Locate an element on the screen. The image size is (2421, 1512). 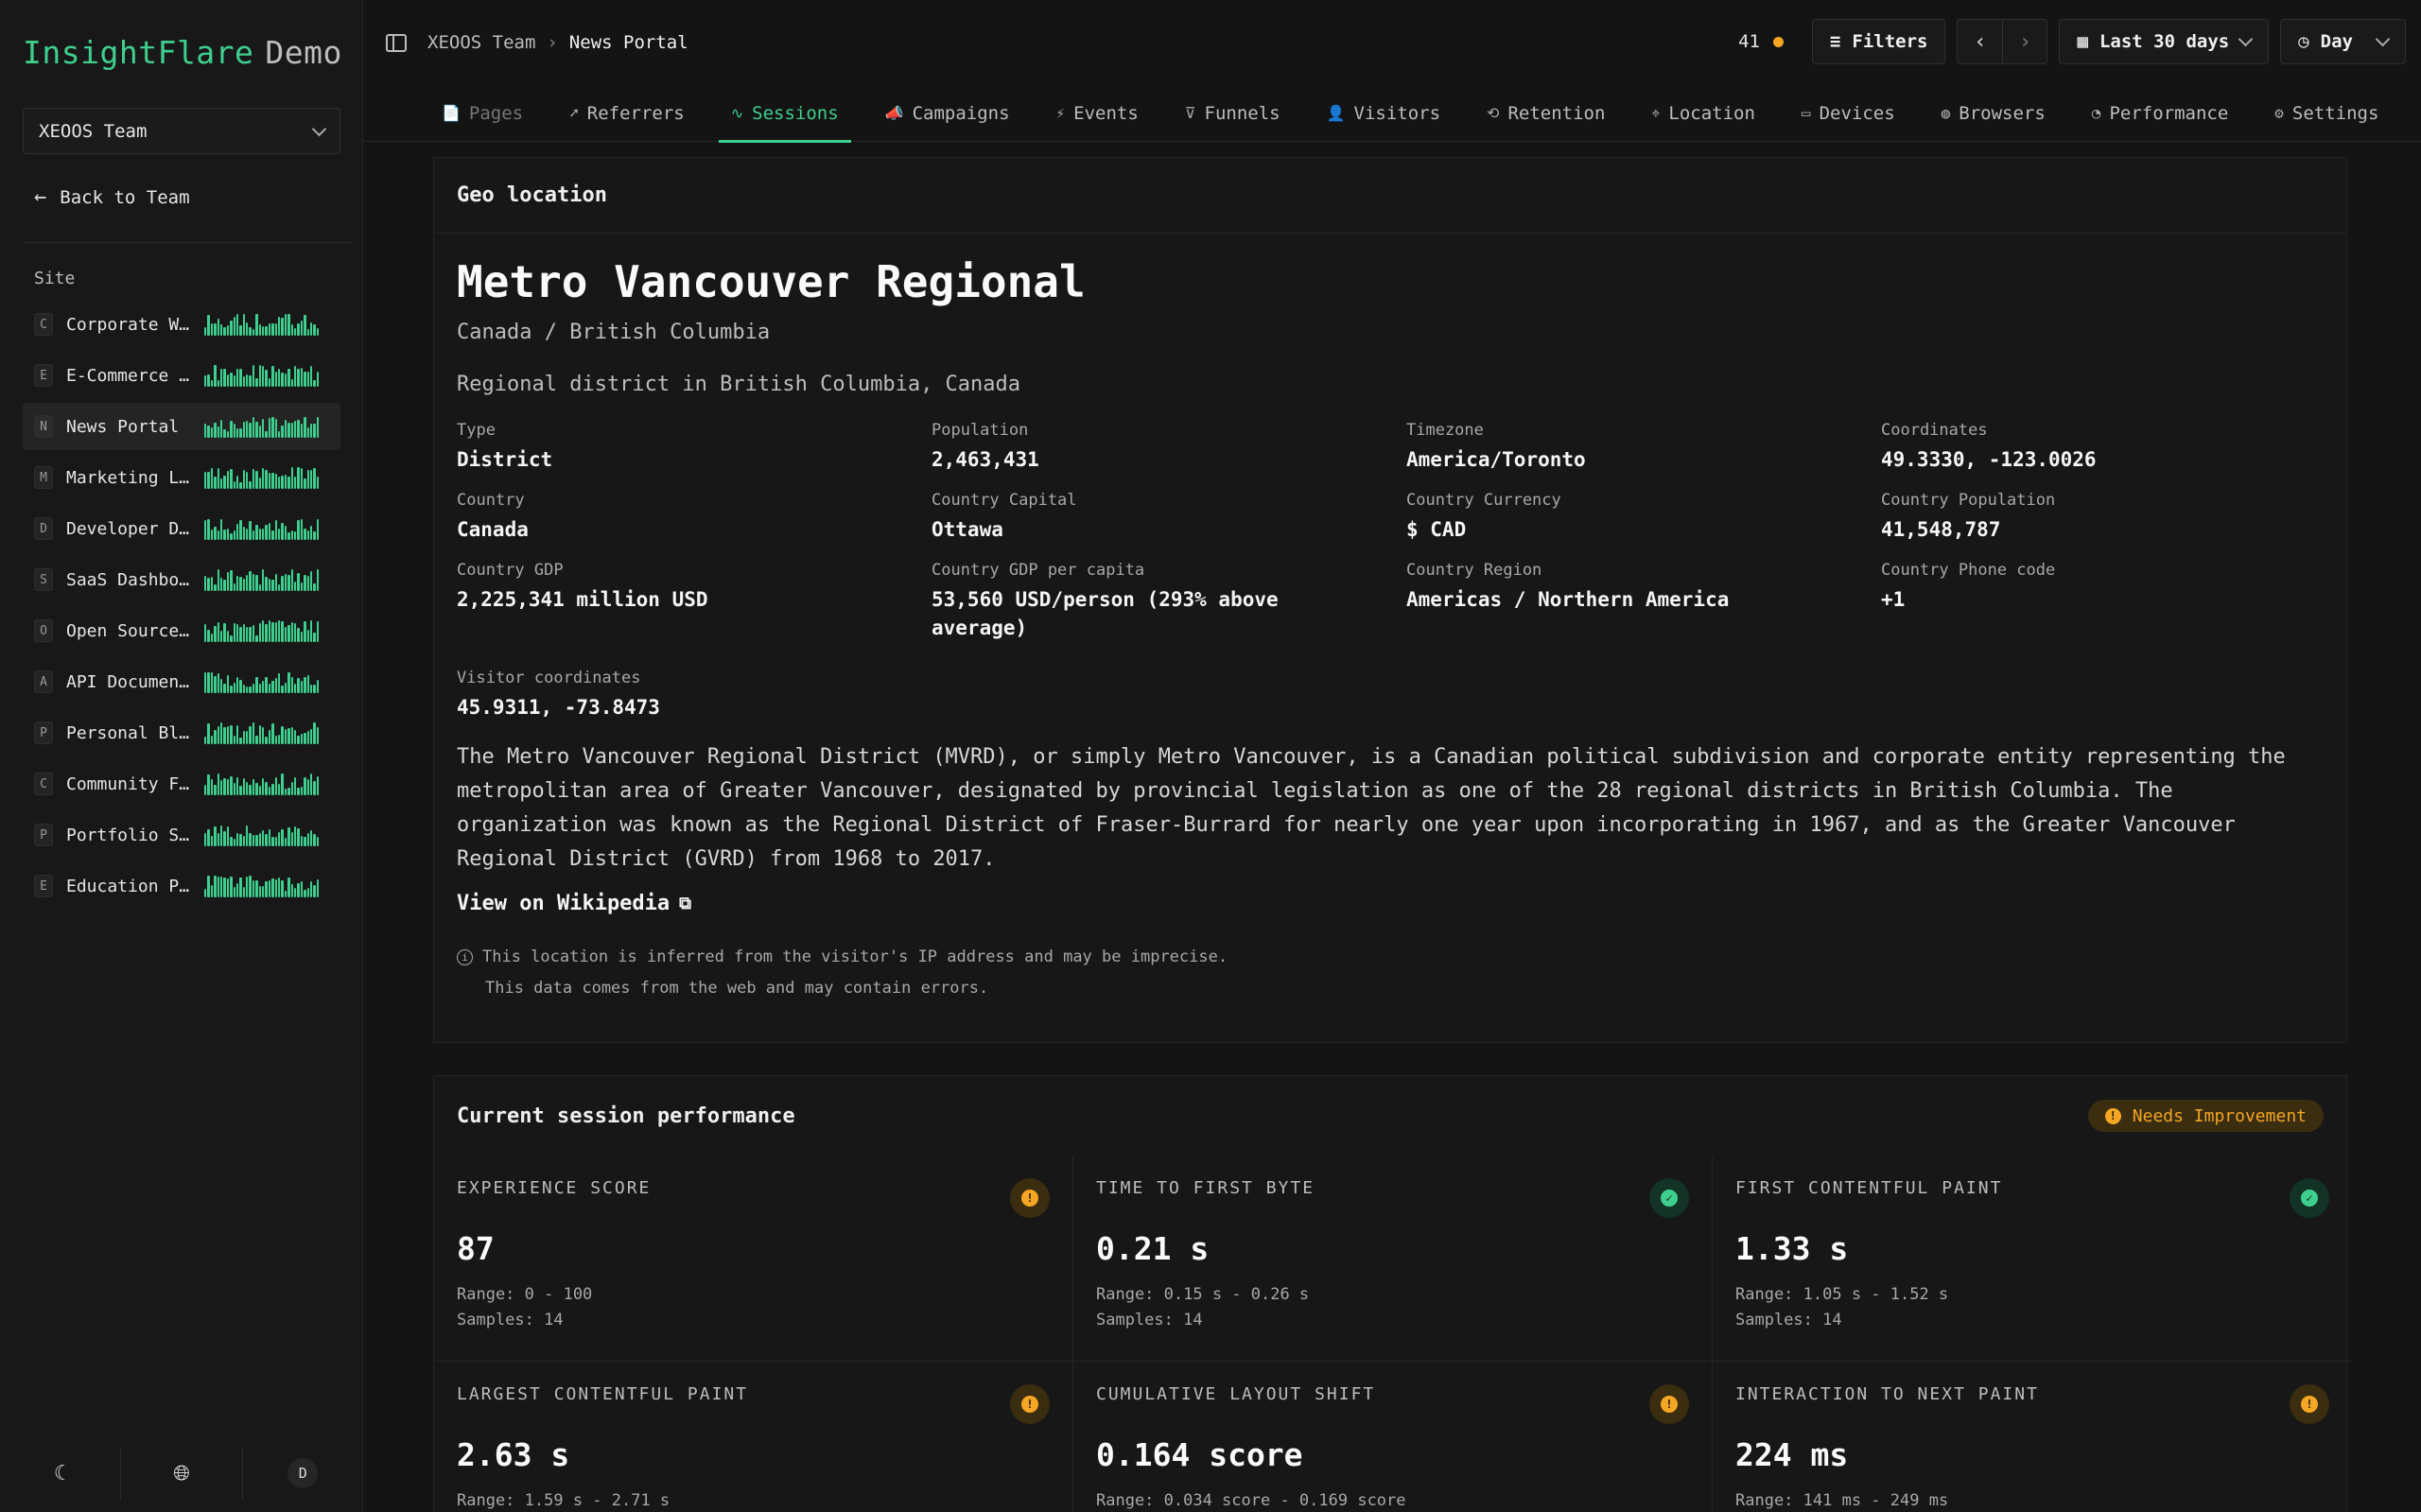
sessions-tab-label: Sessions is located at coordinates (795, 113).